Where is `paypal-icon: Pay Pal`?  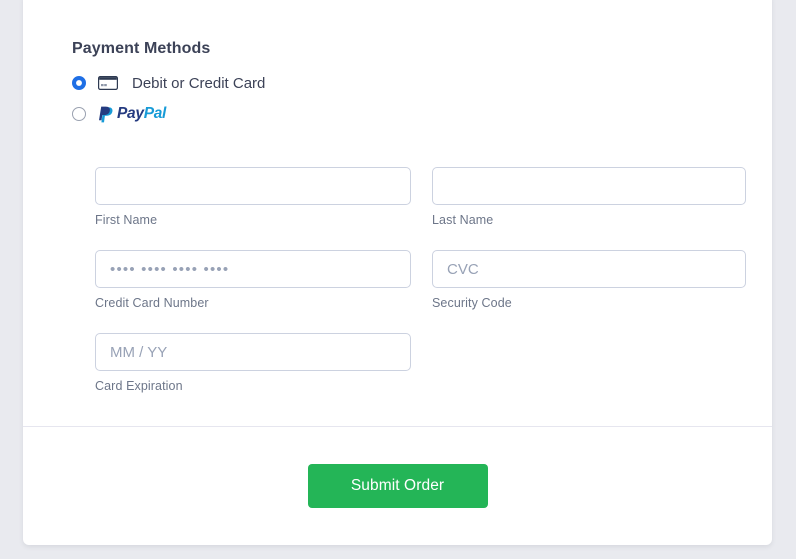 paypal-icon: Pay Pal is located at coordinates (132, 114).